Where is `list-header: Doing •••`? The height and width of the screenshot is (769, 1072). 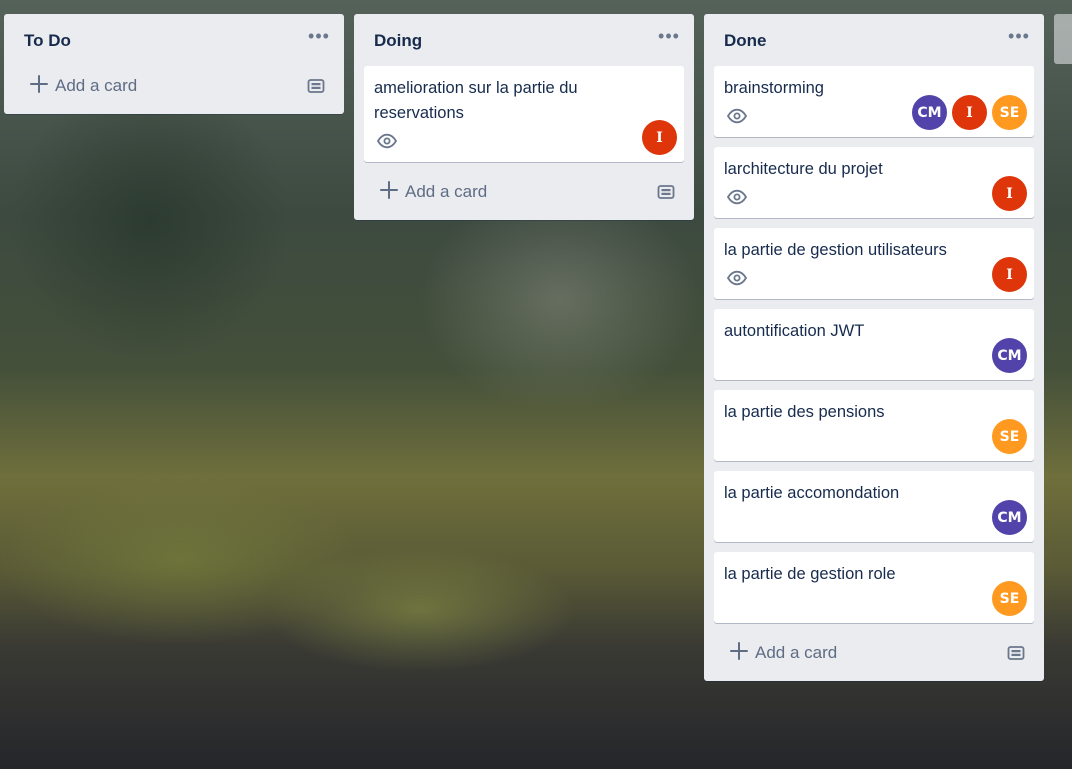
list-header: Doing ••• is located at coordinates (524, 40).